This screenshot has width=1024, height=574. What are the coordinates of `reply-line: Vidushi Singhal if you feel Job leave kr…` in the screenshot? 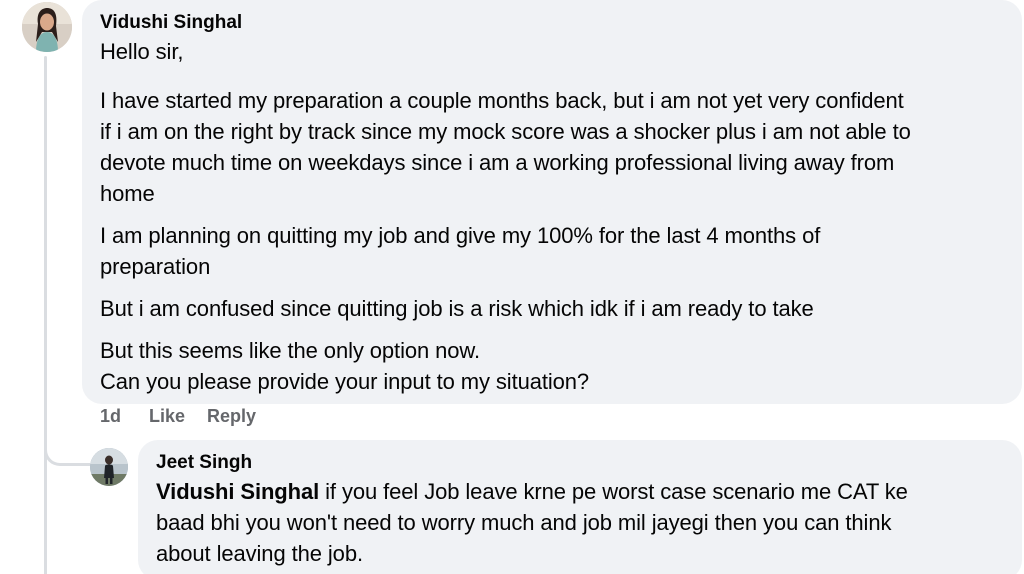 It's located at (580, 491).